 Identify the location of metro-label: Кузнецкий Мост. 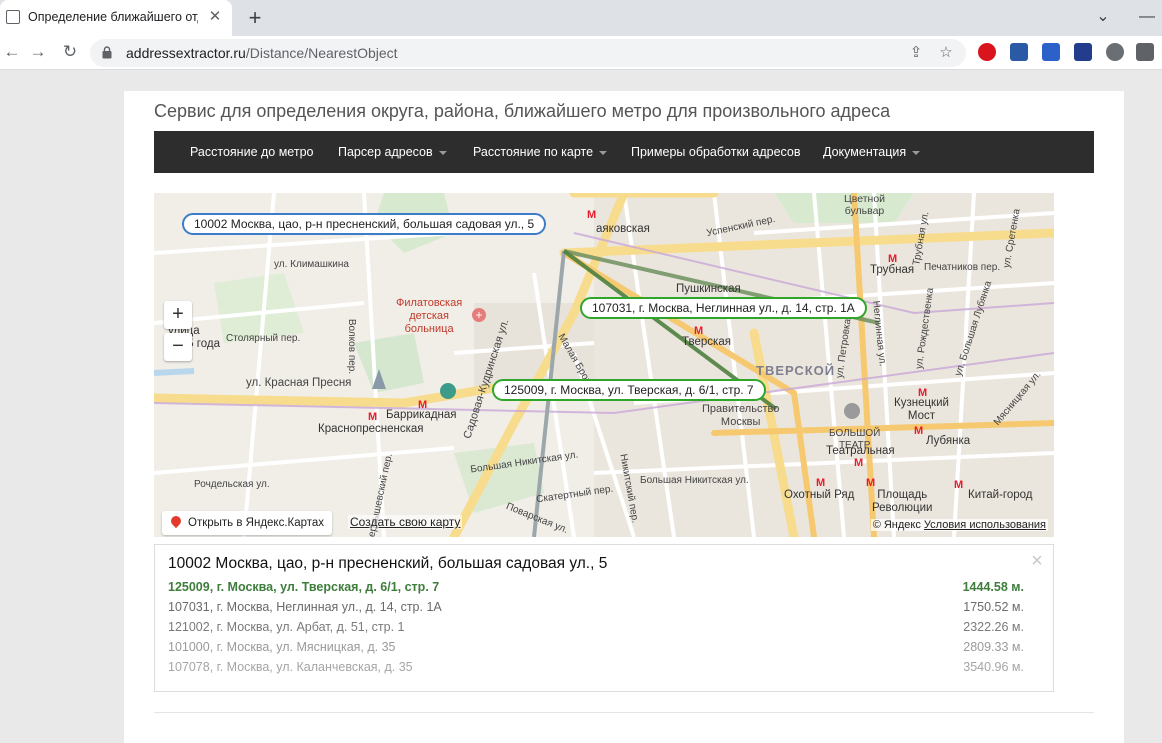
(921, 409).